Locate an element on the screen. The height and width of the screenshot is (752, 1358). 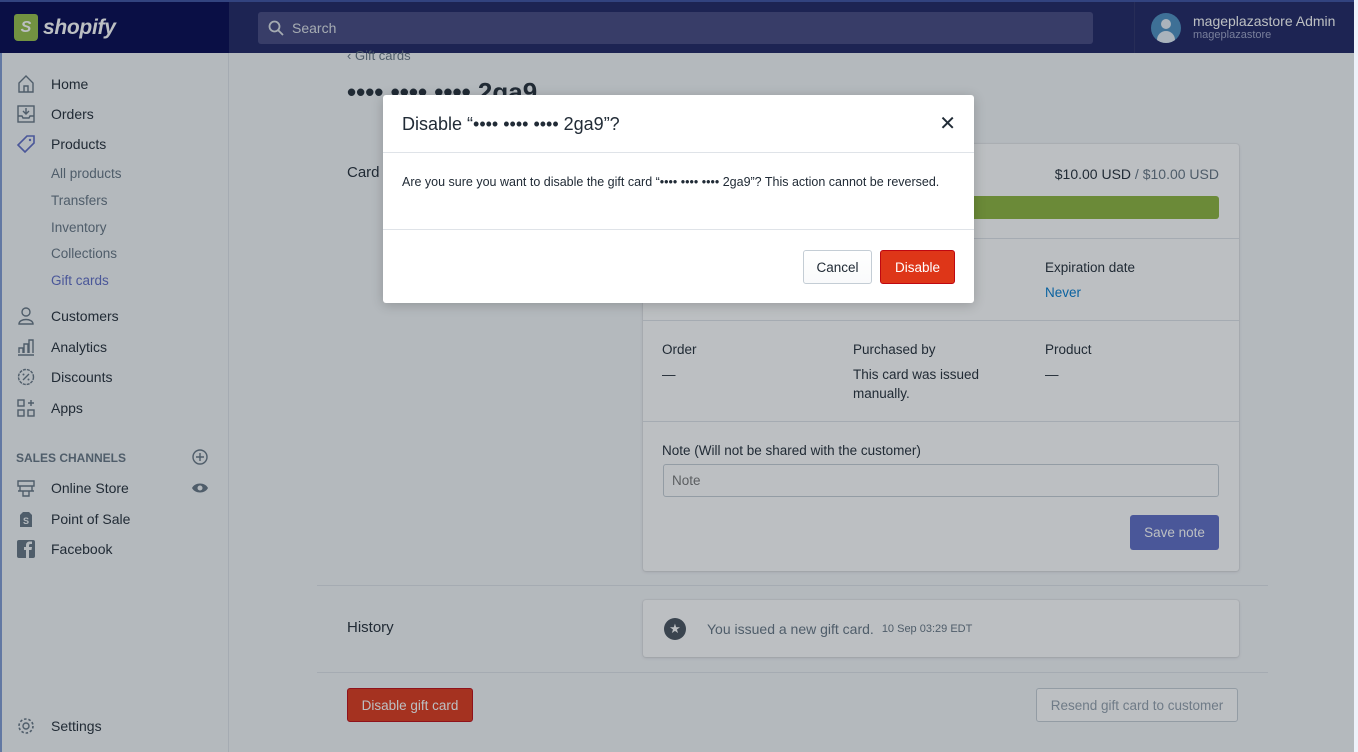
confirm-disable-button: Disable is located at coordinates (917, 267).